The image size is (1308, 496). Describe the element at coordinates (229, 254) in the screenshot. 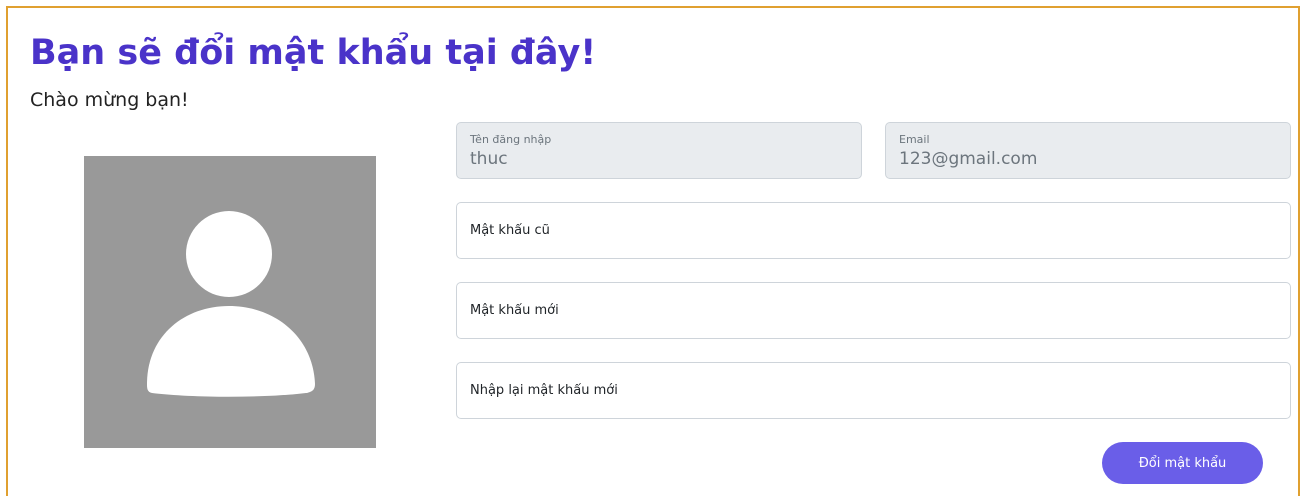

I see `avatar-head` at that location.